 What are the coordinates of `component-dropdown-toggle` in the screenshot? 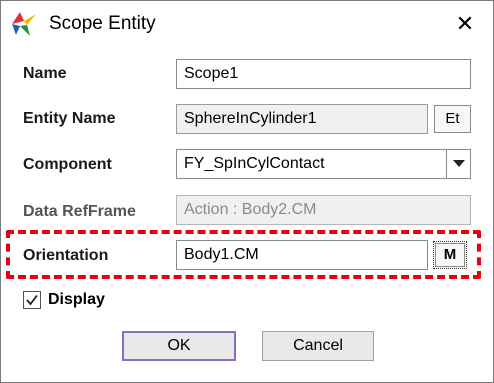 It's located at (458, 164).